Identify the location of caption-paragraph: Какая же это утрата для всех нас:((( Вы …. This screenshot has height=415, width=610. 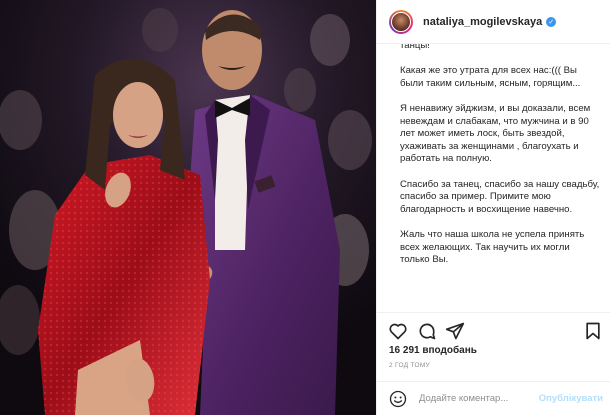
(490, 77).